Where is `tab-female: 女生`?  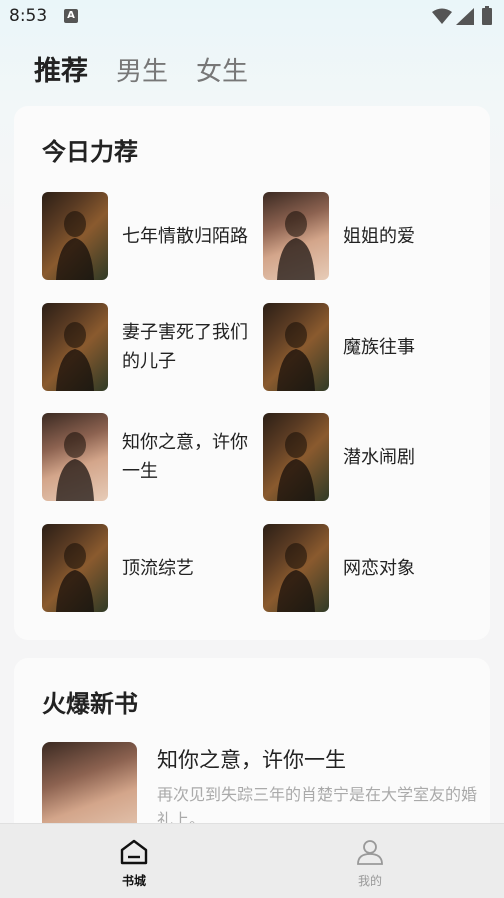 tab-female: 女生 is located at coordinates (222, 72).